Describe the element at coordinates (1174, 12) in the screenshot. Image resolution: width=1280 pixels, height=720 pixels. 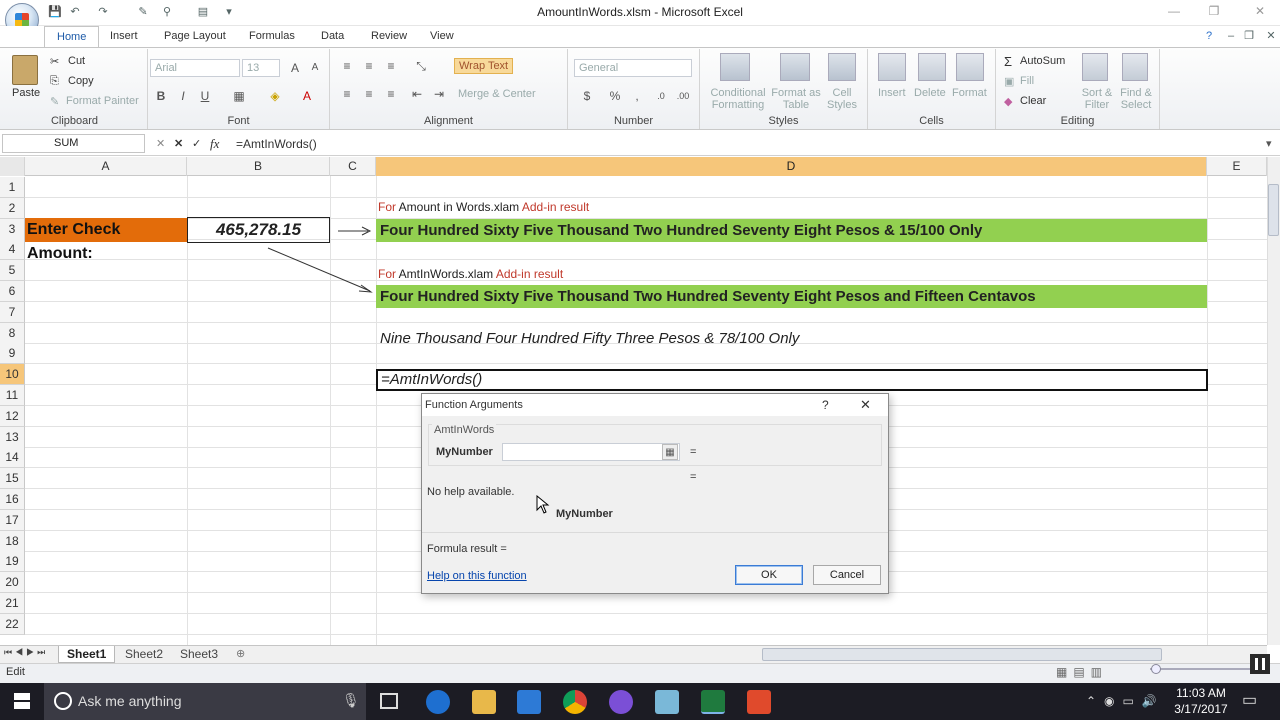
I see `minimize-icon: —` at that location.